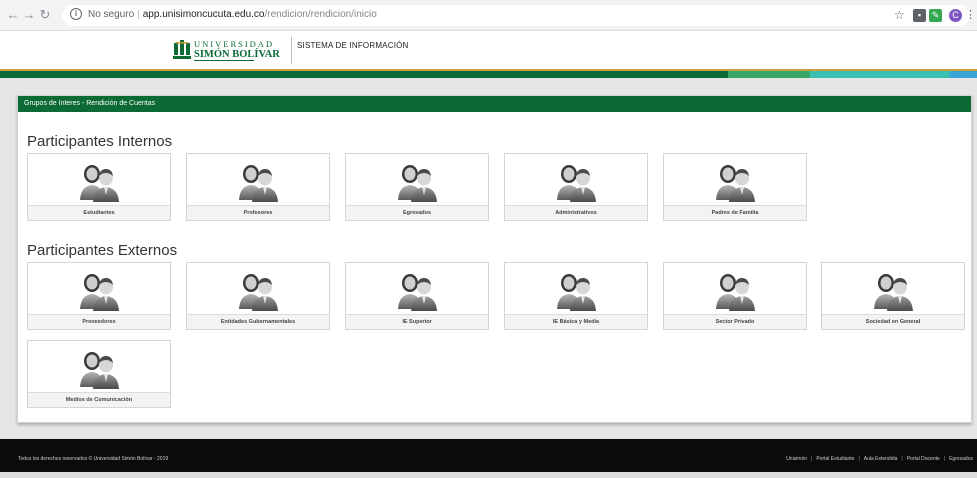 The height and width of the screenshot is (478, 977). I want to click on footer-link-unisimon: Unisimón, so click(796, 459).